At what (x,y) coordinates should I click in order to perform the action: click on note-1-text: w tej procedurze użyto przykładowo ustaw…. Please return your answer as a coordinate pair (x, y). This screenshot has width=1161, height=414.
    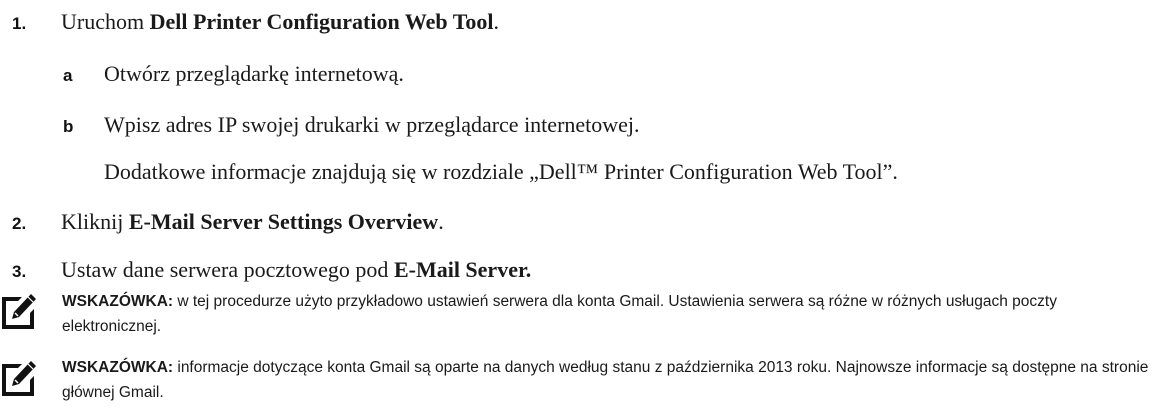
    Looking at the image, I should click on (559, 314).